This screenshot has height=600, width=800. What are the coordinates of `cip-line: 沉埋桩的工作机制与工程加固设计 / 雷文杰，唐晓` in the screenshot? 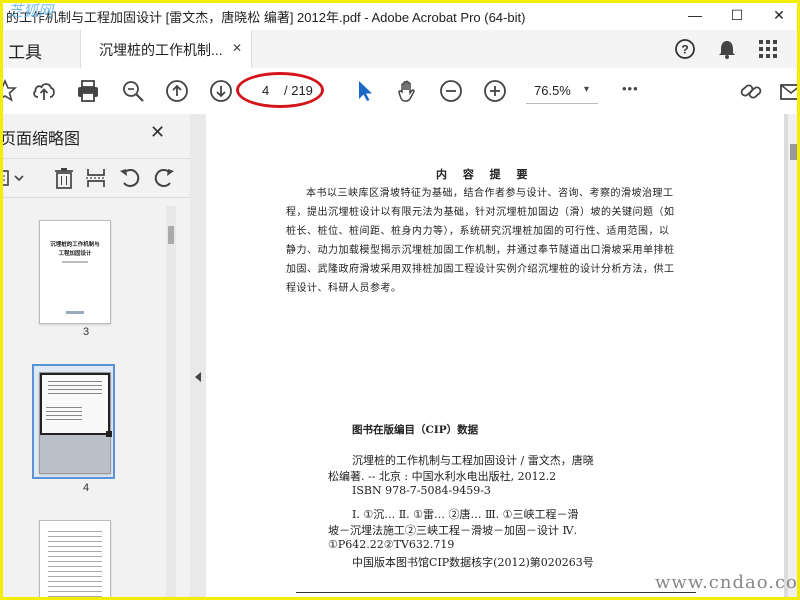 It's located at (473, 460).